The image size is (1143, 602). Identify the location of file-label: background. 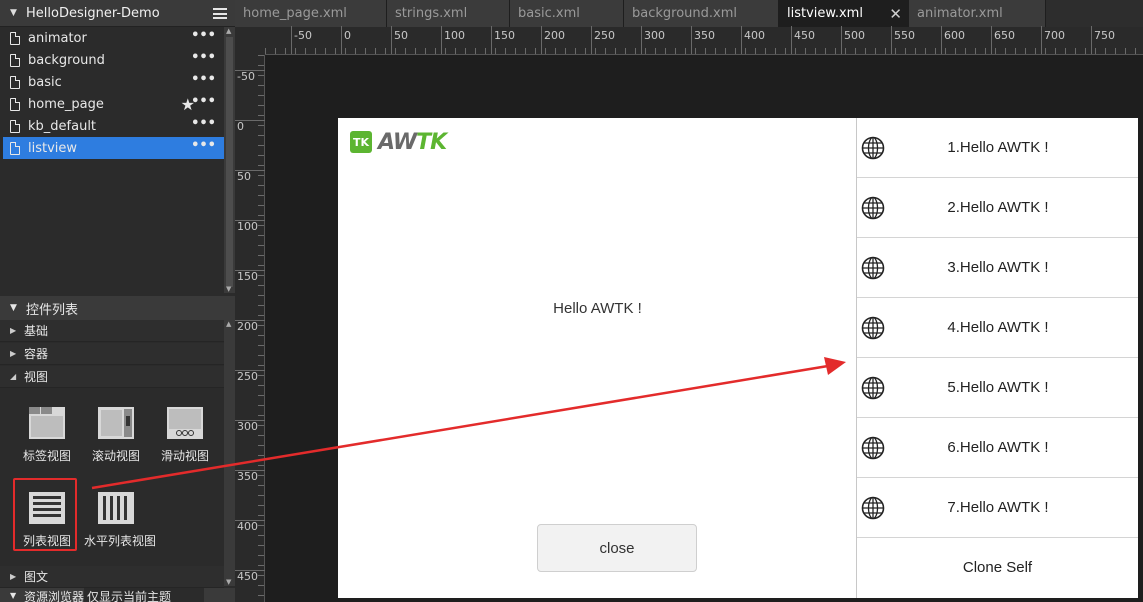
(66, 60).